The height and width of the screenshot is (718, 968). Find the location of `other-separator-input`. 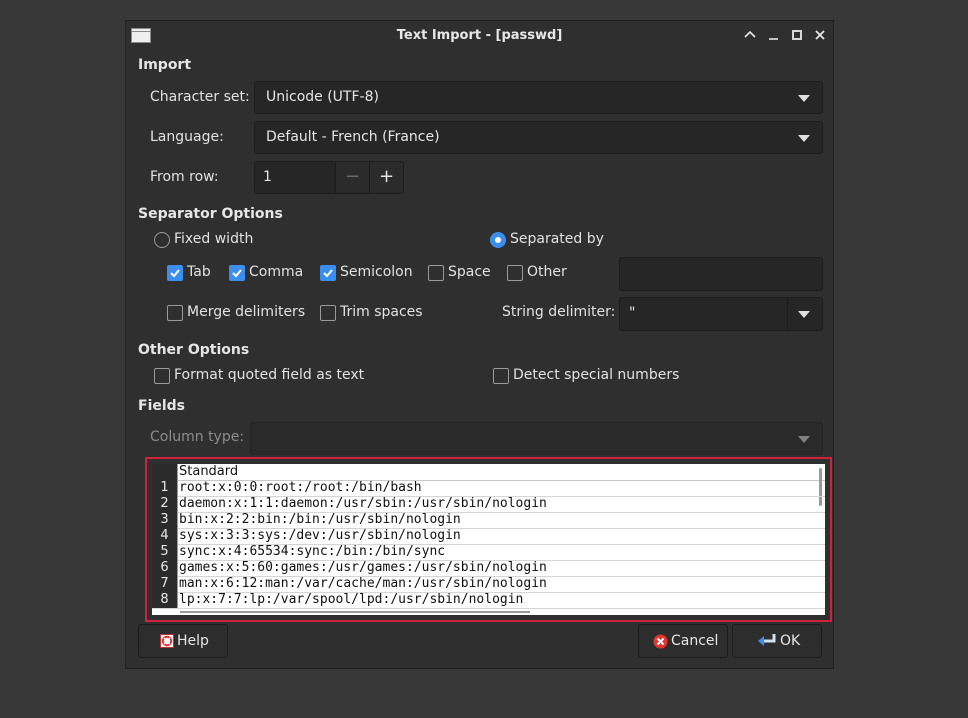

other-separator-input is located at coordinates (721, 274).